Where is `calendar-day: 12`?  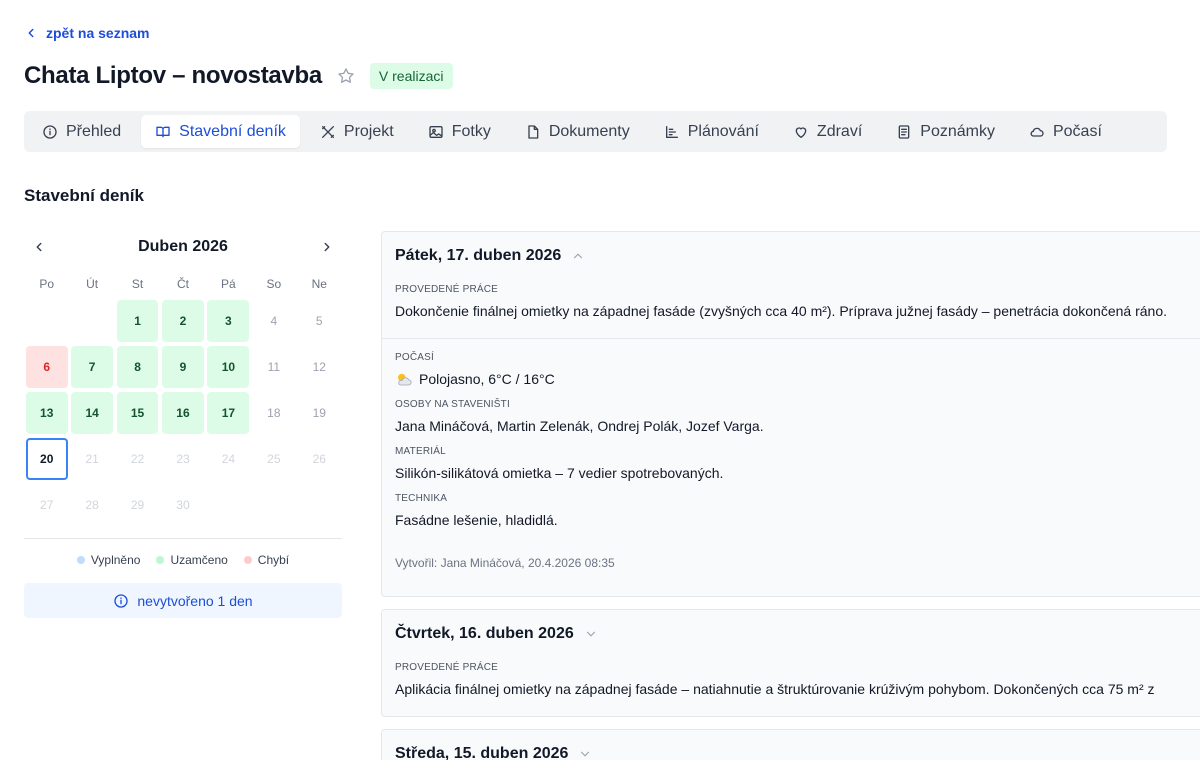
calendar-day: 12 is located at coordinates (319, 367).